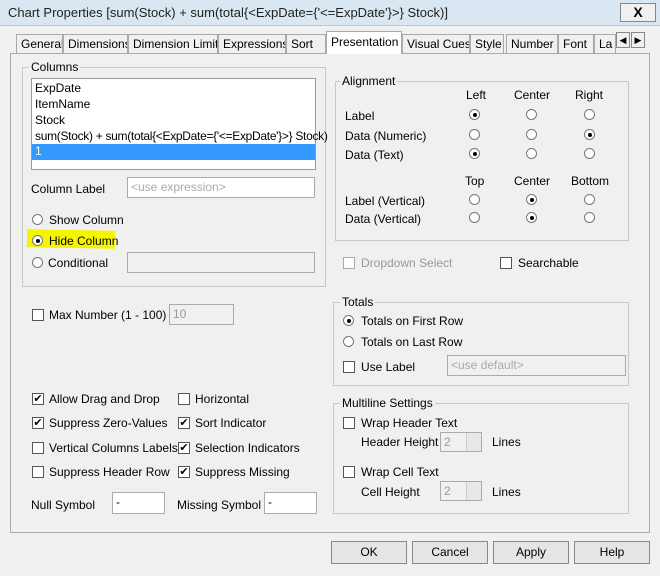 The width and height of the screenshot is (660, 576). Describe the element at coordinates (349, 263) in the screenshot. I see `dropdown-select-checkbox` at that location.